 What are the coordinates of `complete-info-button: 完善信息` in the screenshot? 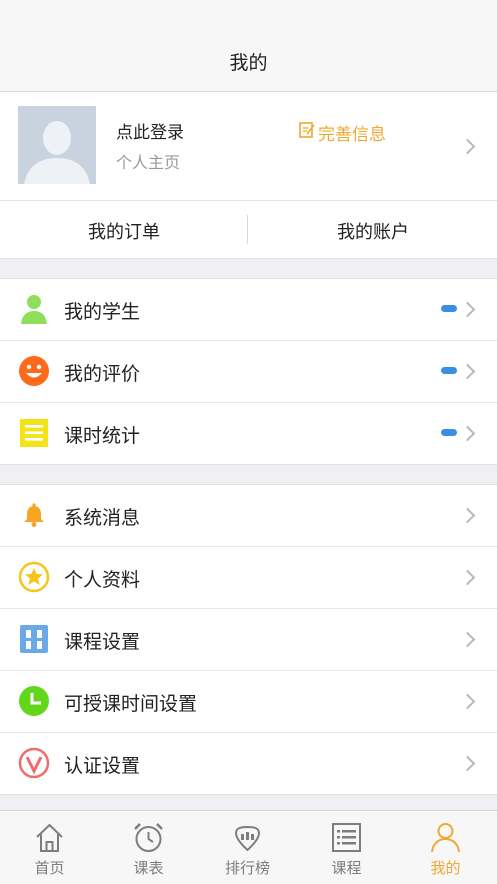 It's located at (342, 132).